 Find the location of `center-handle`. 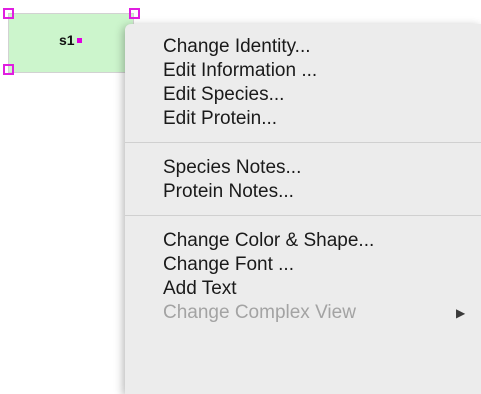

center-handle is located at coordinates (79, 40).